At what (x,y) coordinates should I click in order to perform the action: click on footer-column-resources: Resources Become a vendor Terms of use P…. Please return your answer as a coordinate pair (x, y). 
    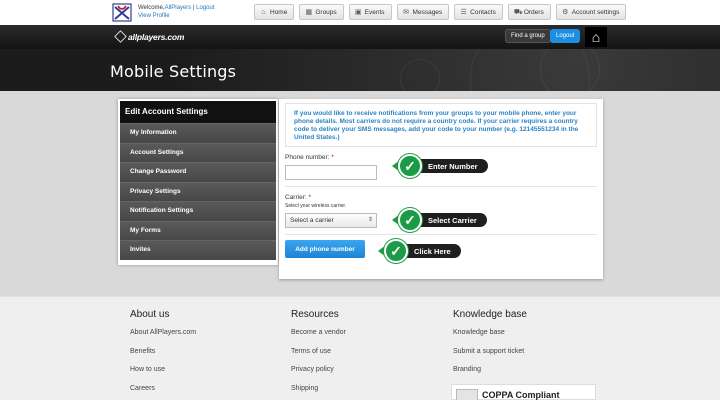
    Looking at the image, I should click on (318, 354).